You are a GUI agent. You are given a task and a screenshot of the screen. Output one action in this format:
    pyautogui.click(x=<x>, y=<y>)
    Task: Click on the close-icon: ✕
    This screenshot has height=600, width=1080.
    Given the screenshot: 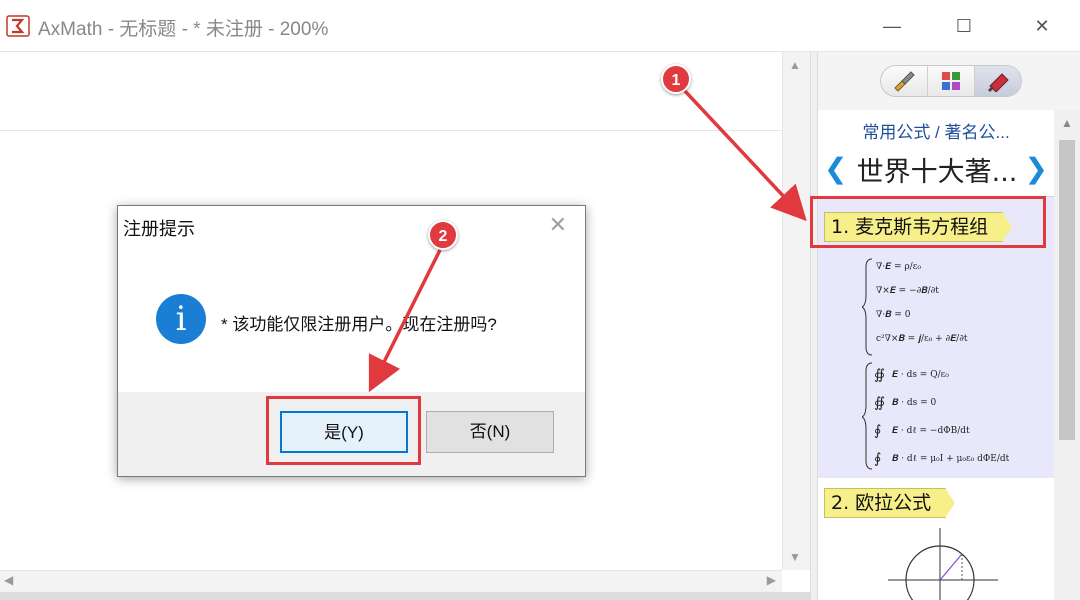 What is the action you would take?
    pyautogui.click(x=558, y=225)
    